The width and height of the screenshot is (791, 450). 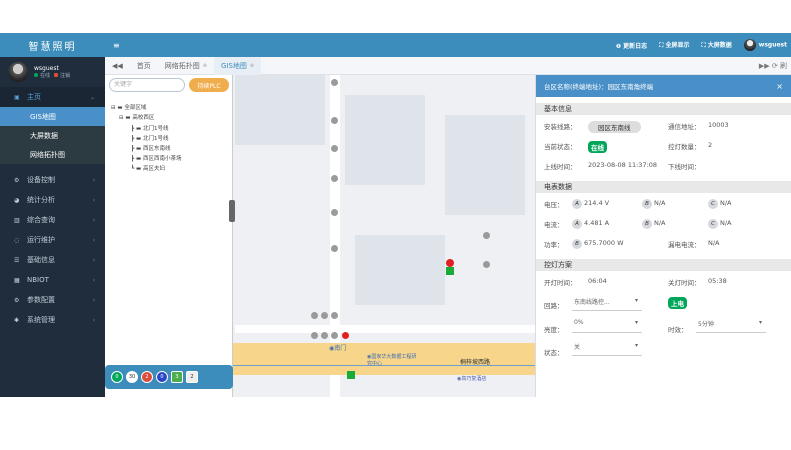 What do you see at coordinates (18, 72) in the screenshot?
I see `avatar` at bounding box center [18, 72].